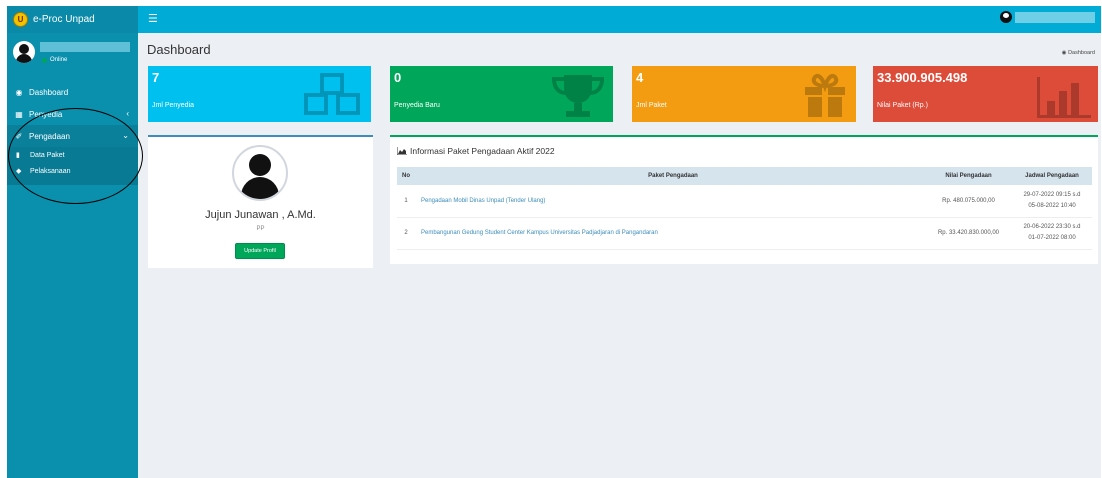 This screenshot has height=478, width=1102. Describe the element at coordinates (398, 77) in the screenshot. I see `stat-value: 0` at that location.